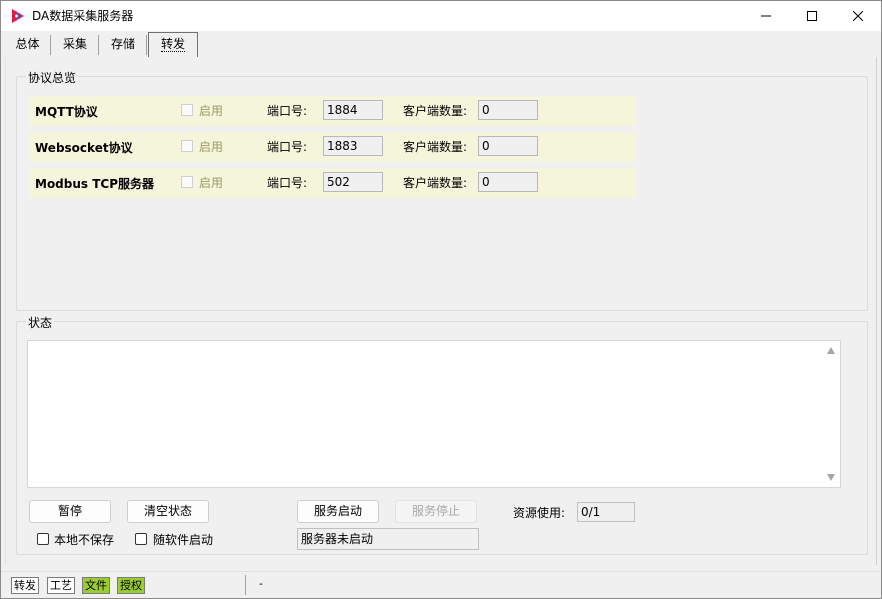  What do you see at coordinates (131, 585) in the screenshot?
I see `statusbar-license: 授权` at bounding box center [131, 585].